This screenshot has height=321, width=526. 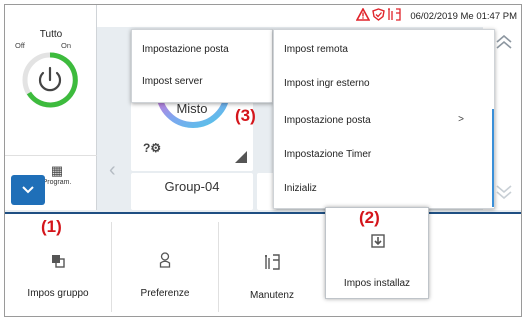 I want to click on schedule-label: Program., so click(x=57, y=182).